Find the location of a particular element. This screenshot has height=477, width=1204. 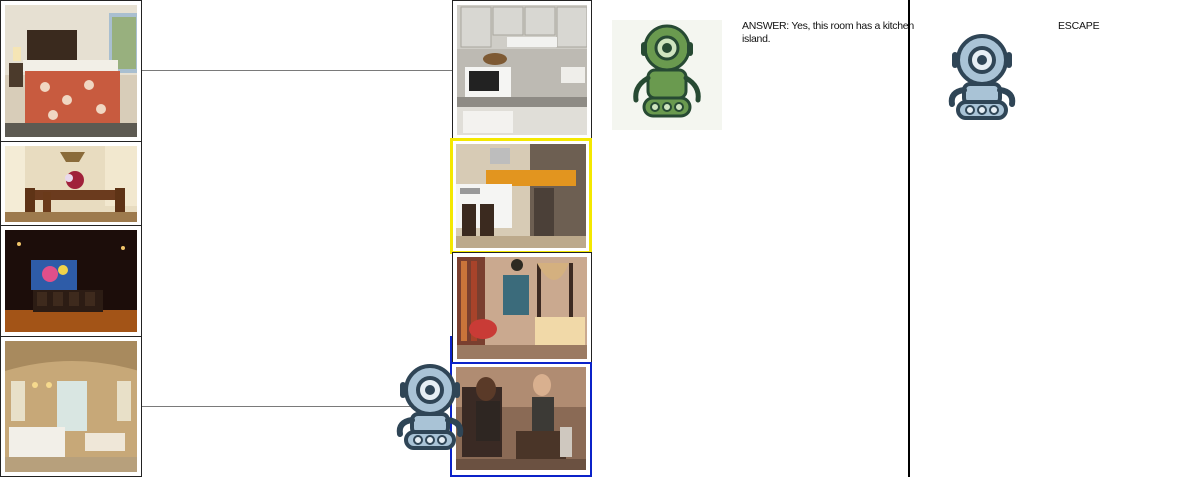

kitchen-image is located at coordinates (522, 70).